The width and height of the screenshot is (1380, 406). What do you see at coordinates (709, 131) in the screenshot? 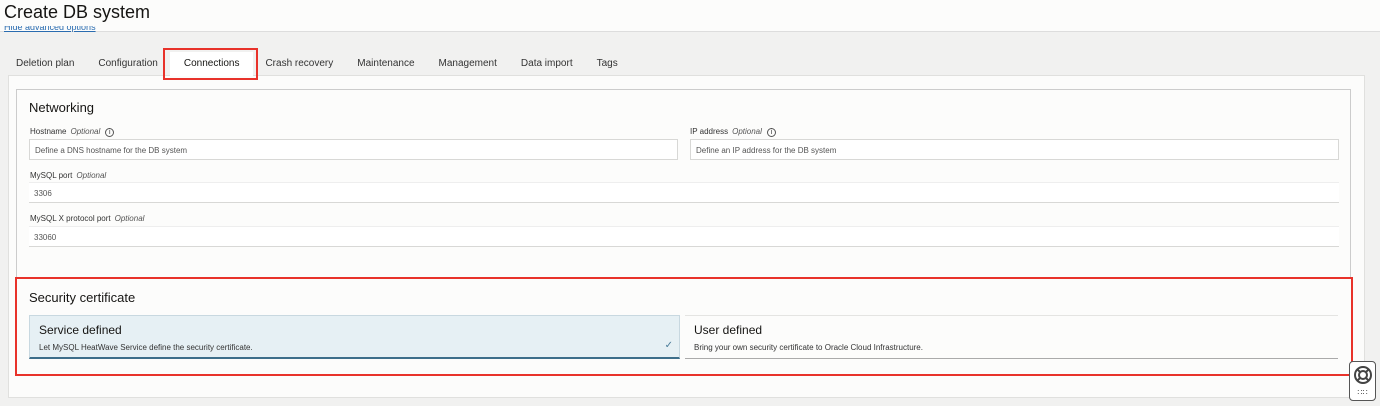
I see `ip-address-label-text: IP address` at bounding box center [709, 131].